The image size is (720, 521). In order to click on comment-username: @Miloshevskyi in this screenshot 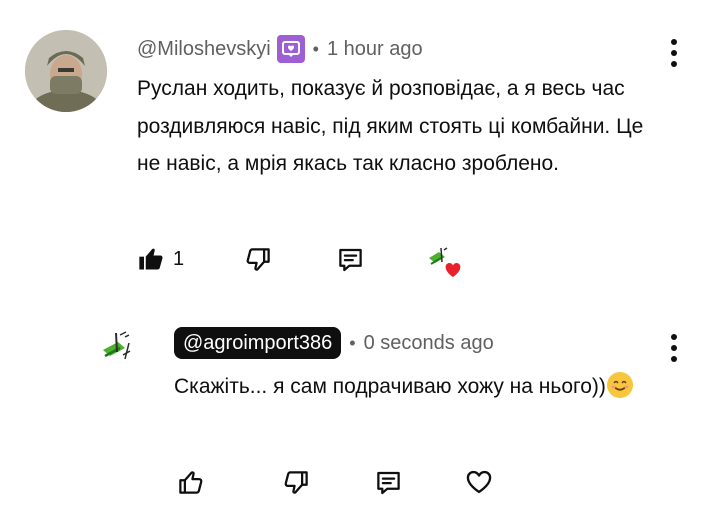, I will do `click(204, 49)`.